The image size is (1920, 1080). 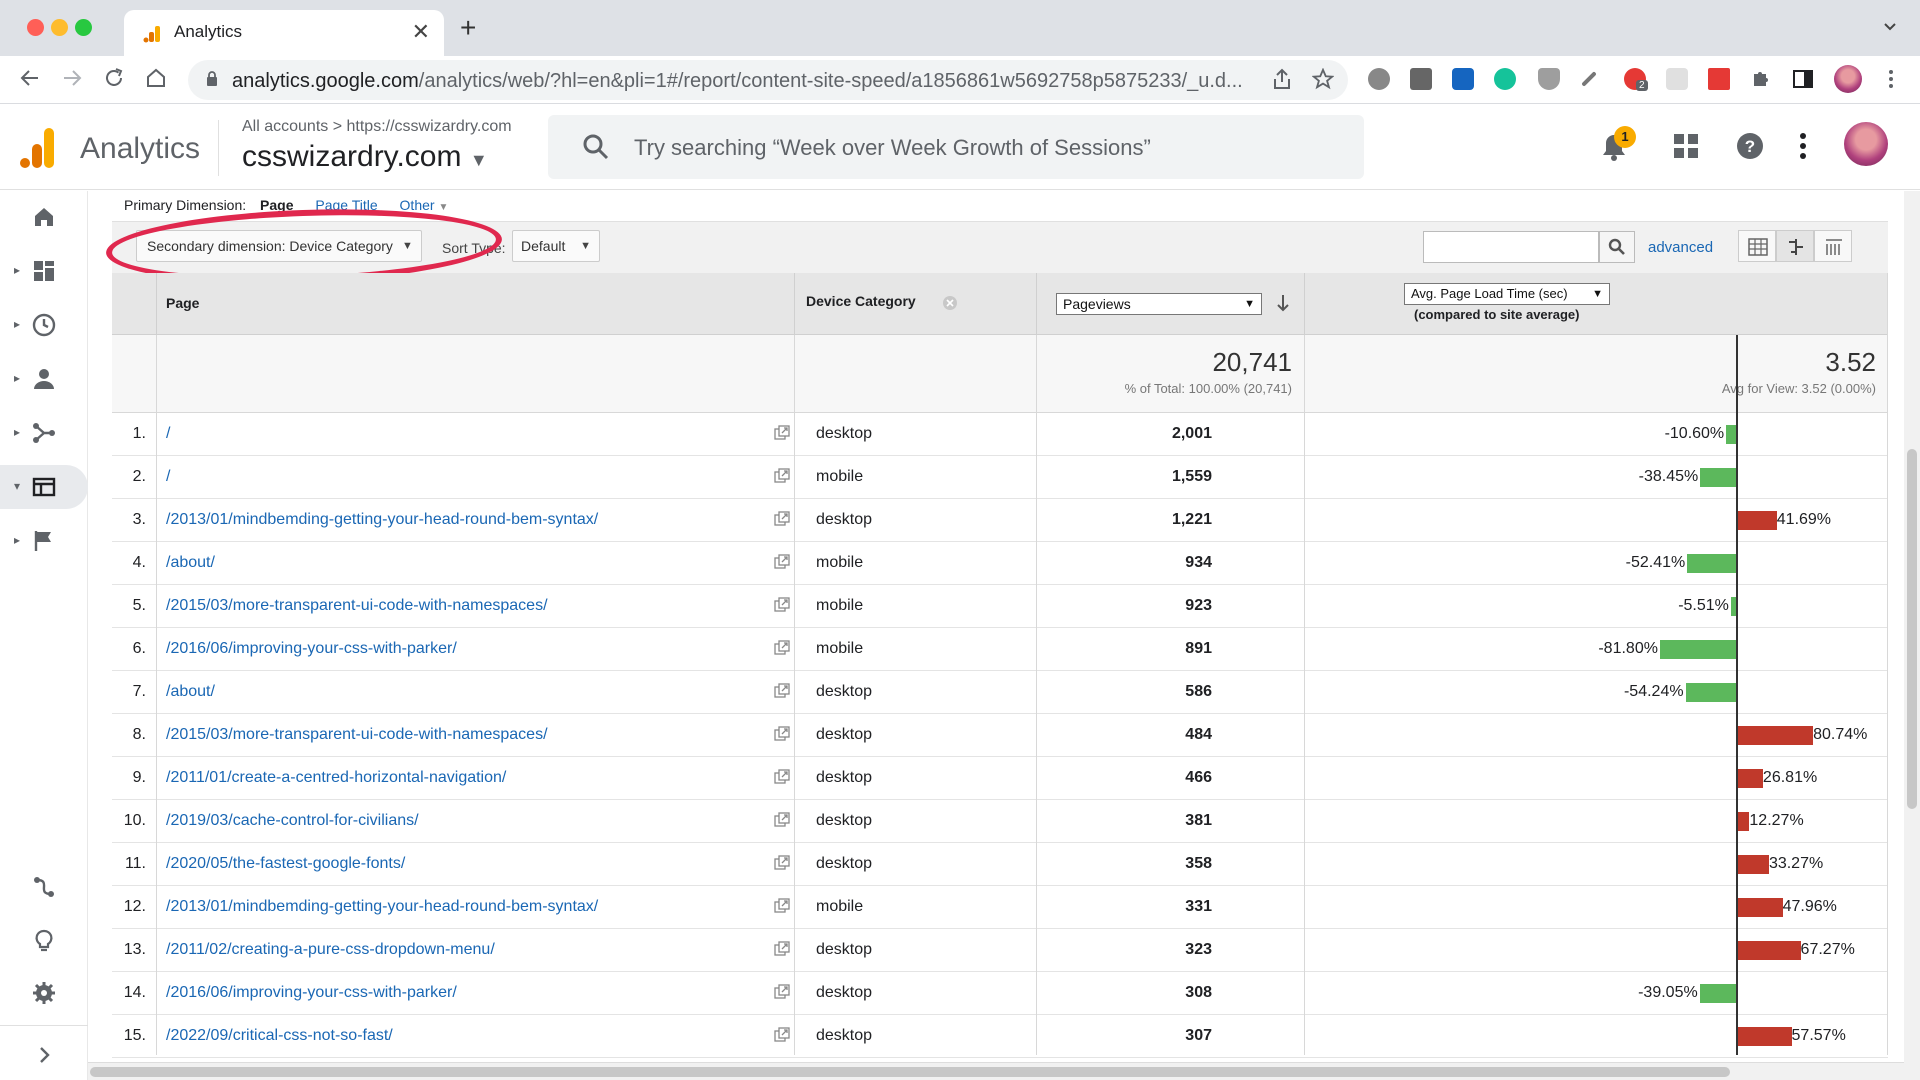 I want to click on breadcrumb-all-accounts: All accounts, so click(x=285, y=126).